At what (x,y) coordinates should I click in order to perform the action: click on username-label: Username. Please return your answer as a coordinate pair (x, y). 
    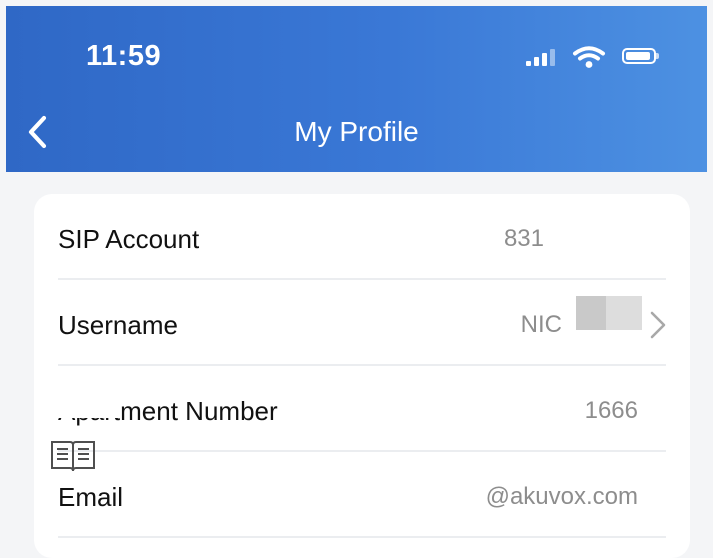
    Looking at the image, I should click on (118, 325).